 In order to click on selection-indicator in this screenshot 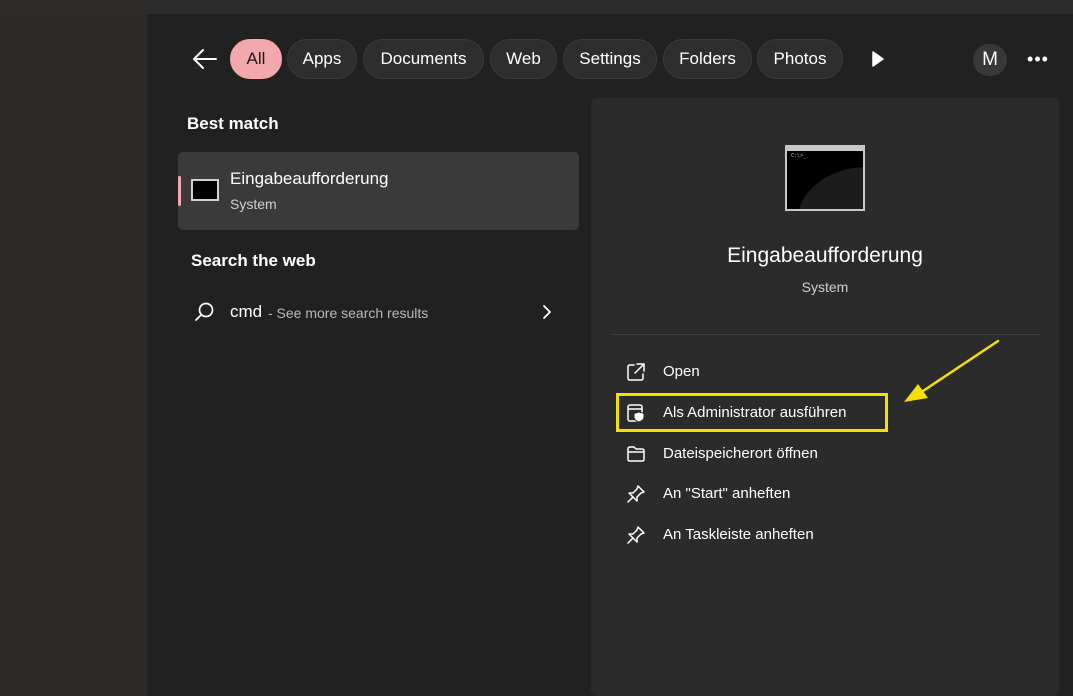, I will do `click(179, 191)`.